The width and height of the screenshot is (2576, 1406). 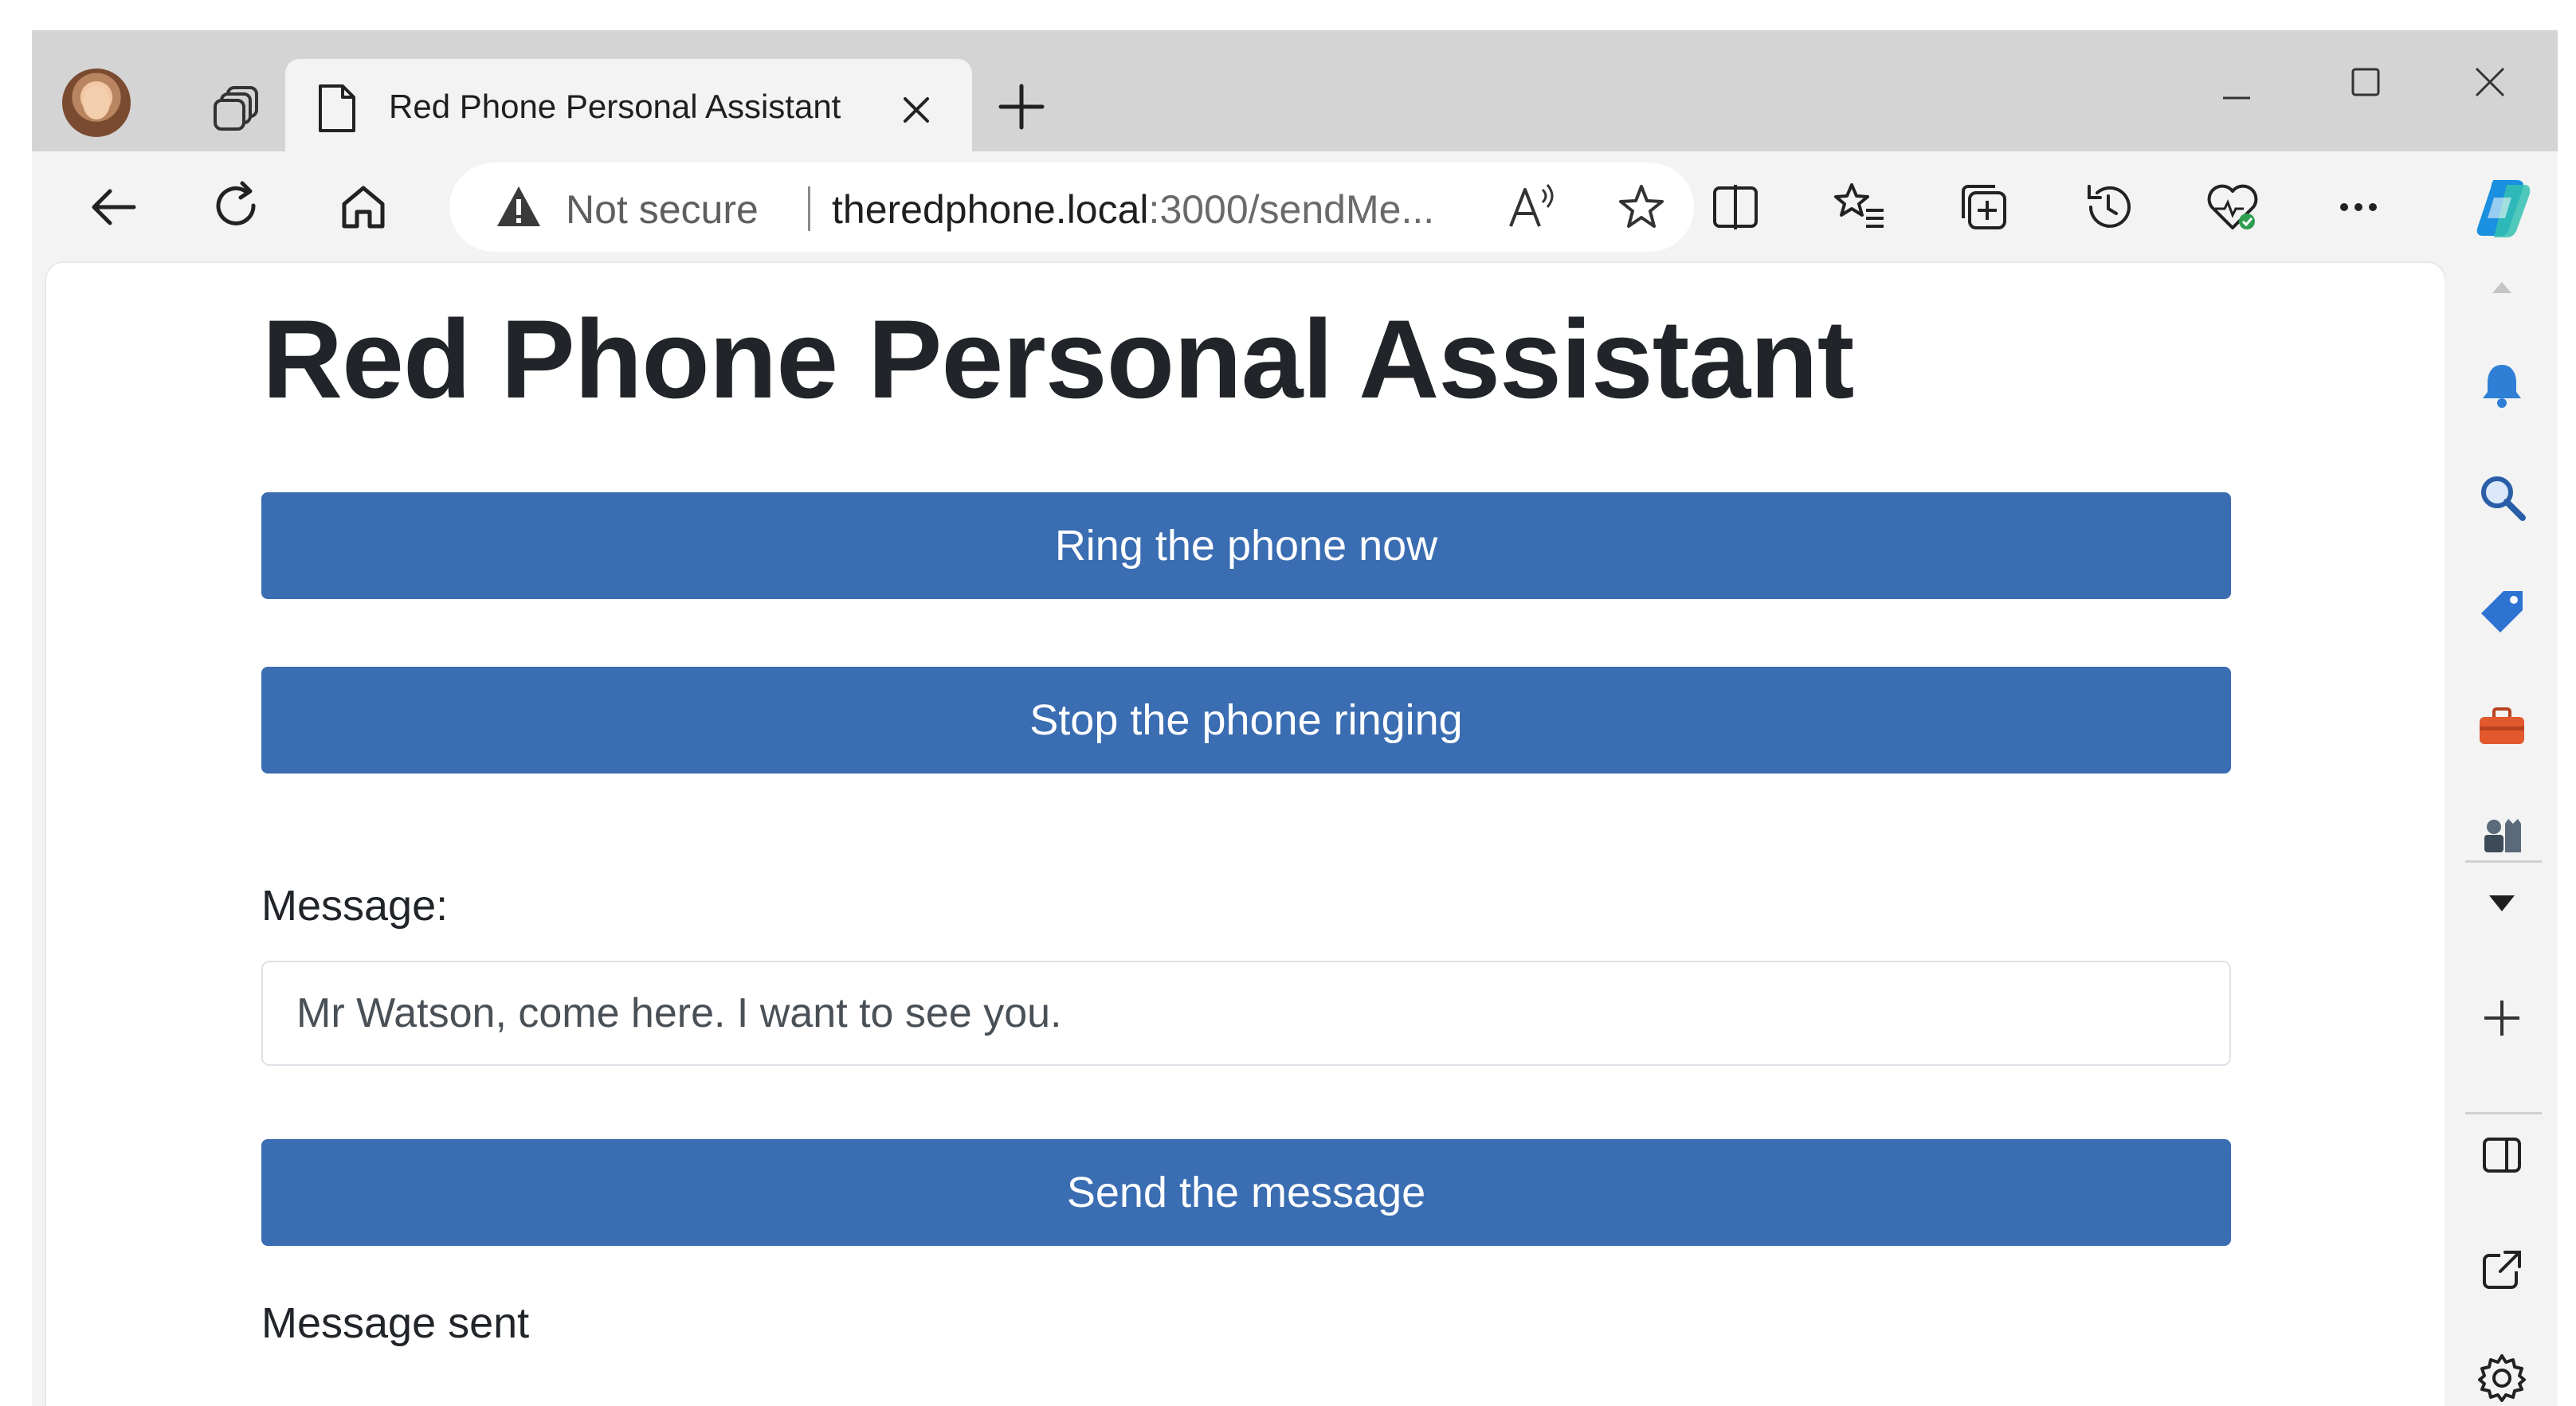 I want to click on address-divider, so click(x=809, y=209).